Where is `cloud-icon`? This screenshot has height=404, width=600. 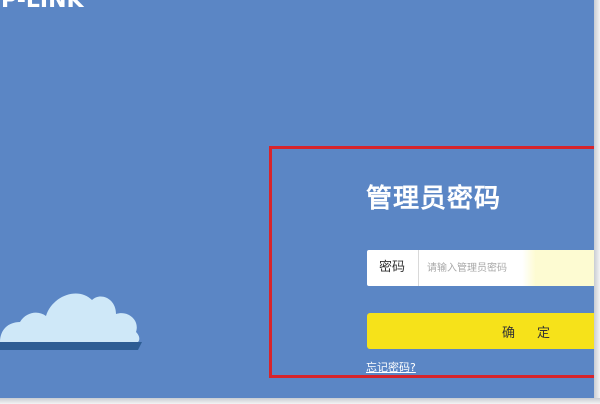 cloud-icon is located at coordinates (71, 321).